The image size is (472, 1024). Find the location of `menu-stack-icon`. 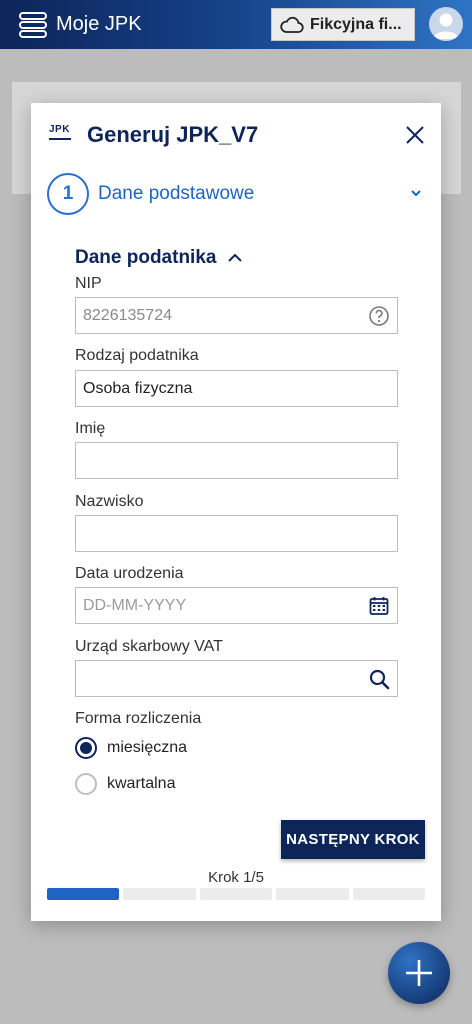

menu-stack-icon is located at coordinates (33, 25).